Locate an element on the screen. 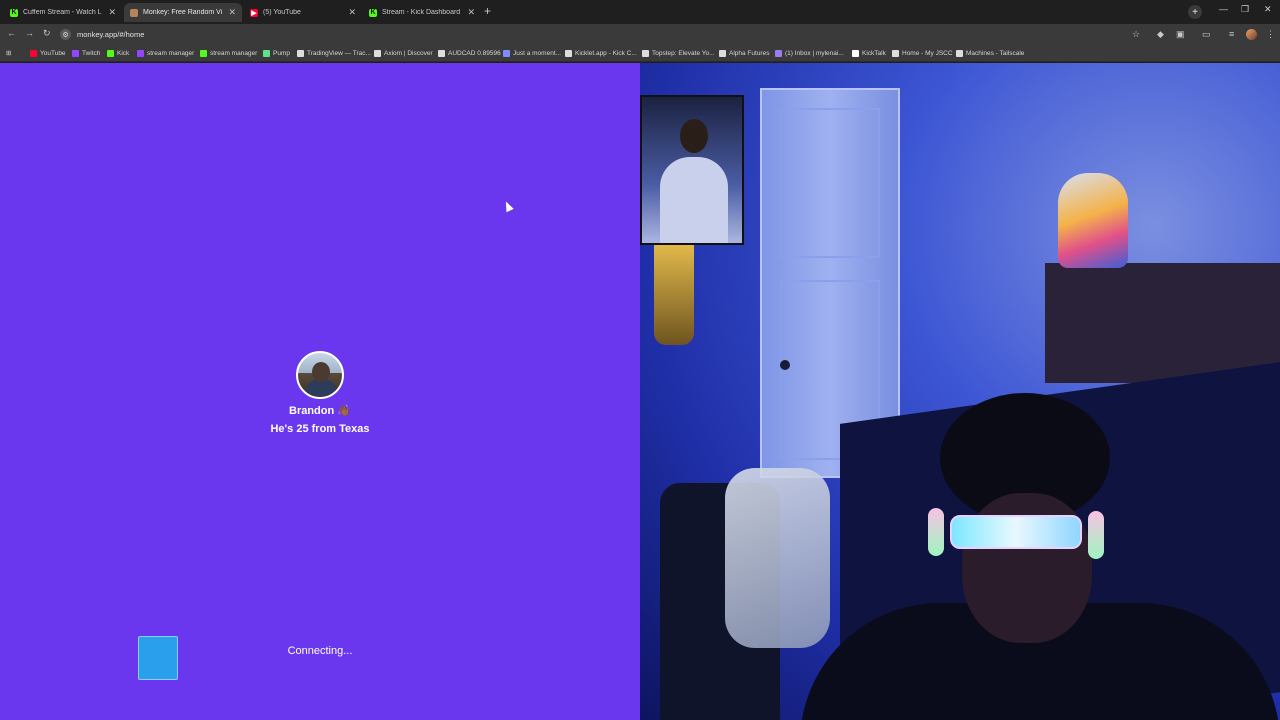  globe-icon is located at coordinates (506, 53).